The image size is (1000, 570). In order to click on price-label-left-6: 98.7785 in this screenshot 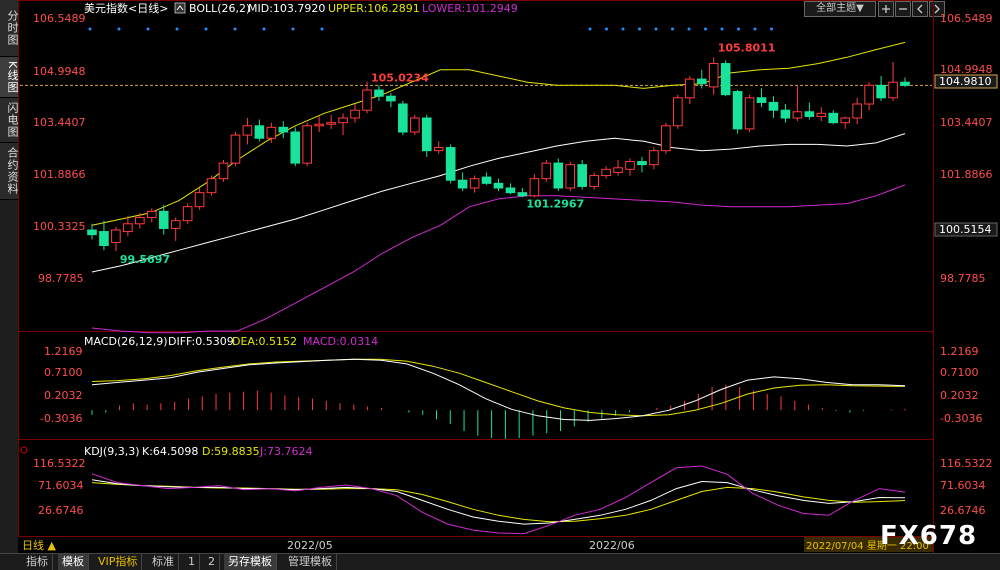, I will do `click(61, 278)`.